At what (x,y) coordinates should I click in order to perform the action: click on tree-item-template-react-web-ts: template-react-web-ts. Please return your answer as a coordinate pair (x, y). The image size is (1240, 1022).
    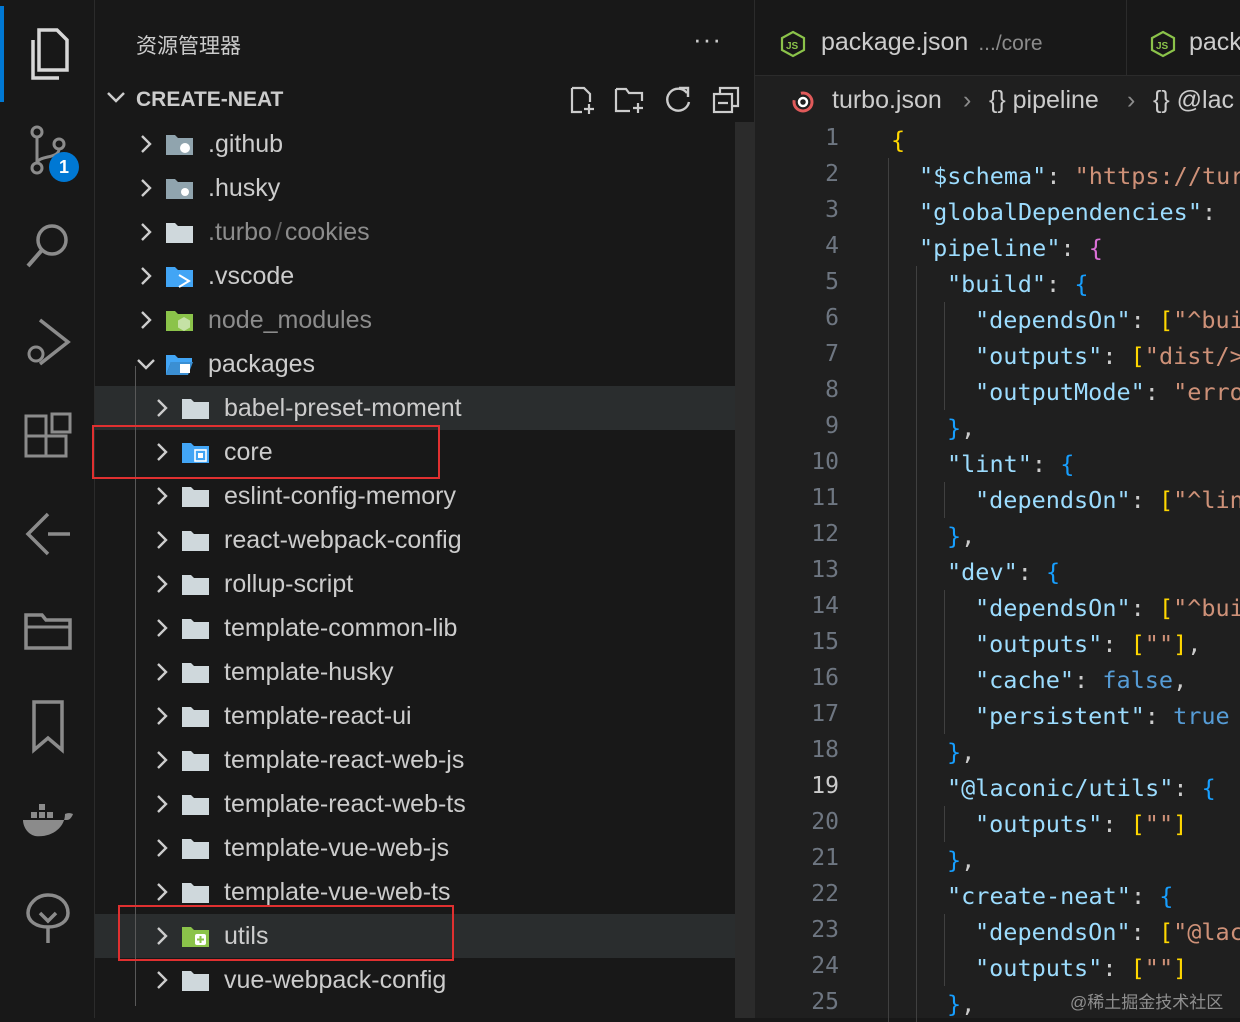
    Looking at the image, I should click on (415, 804).